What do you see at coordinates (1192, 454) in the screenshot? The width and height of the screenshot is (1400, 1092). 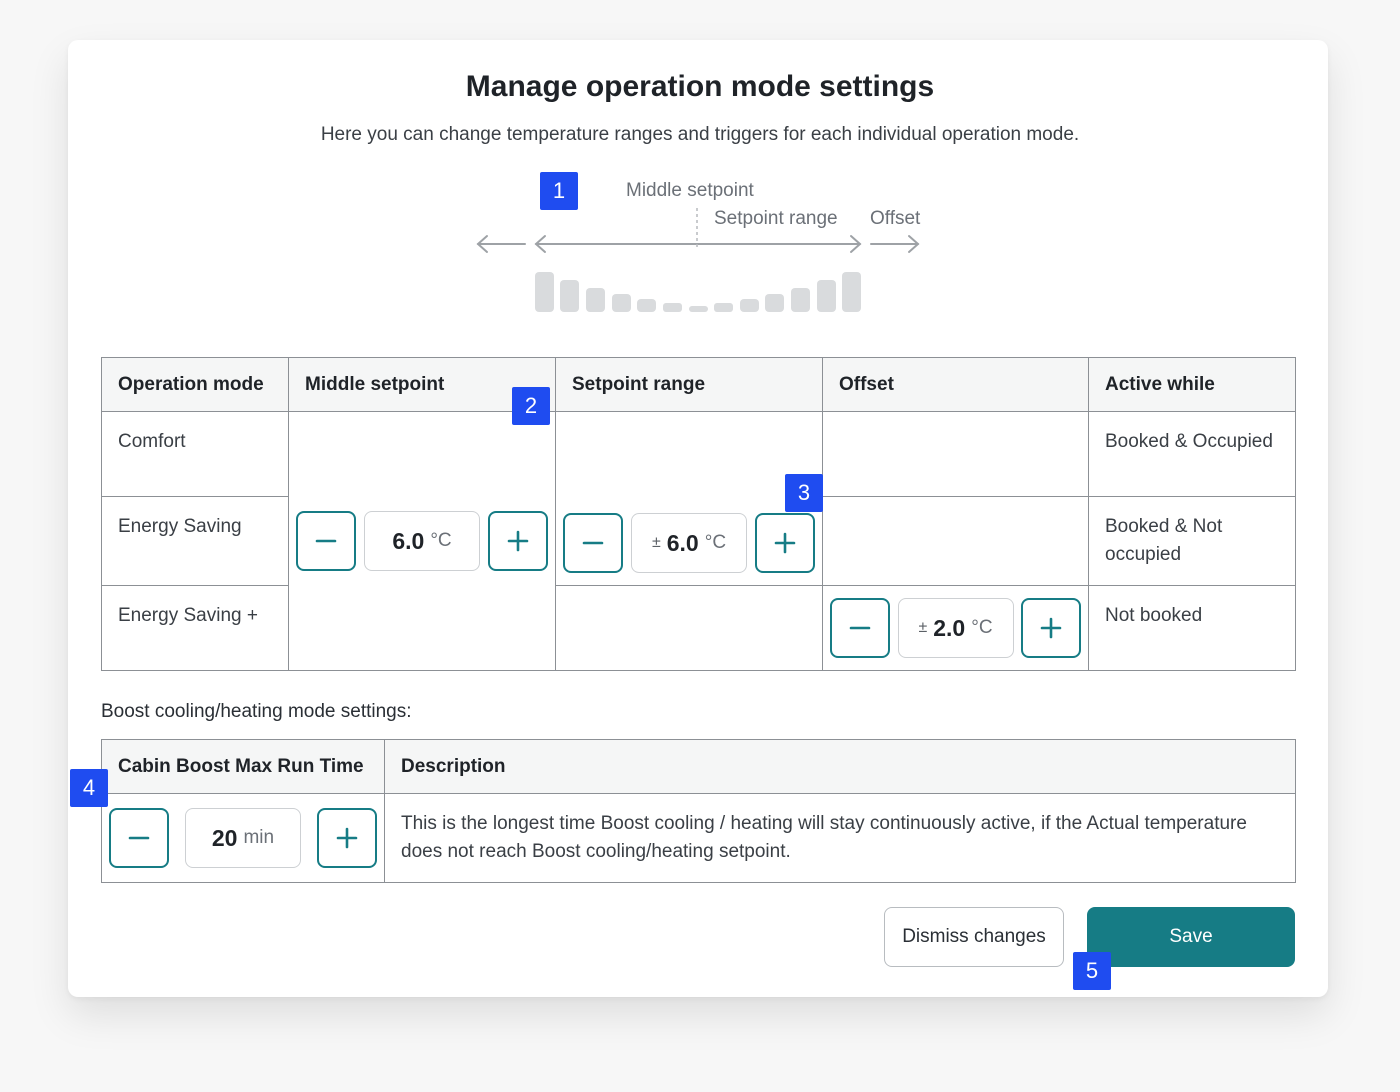 I see `active-while-cell: Booked & Occupied` at bounding box center [1192, 454].